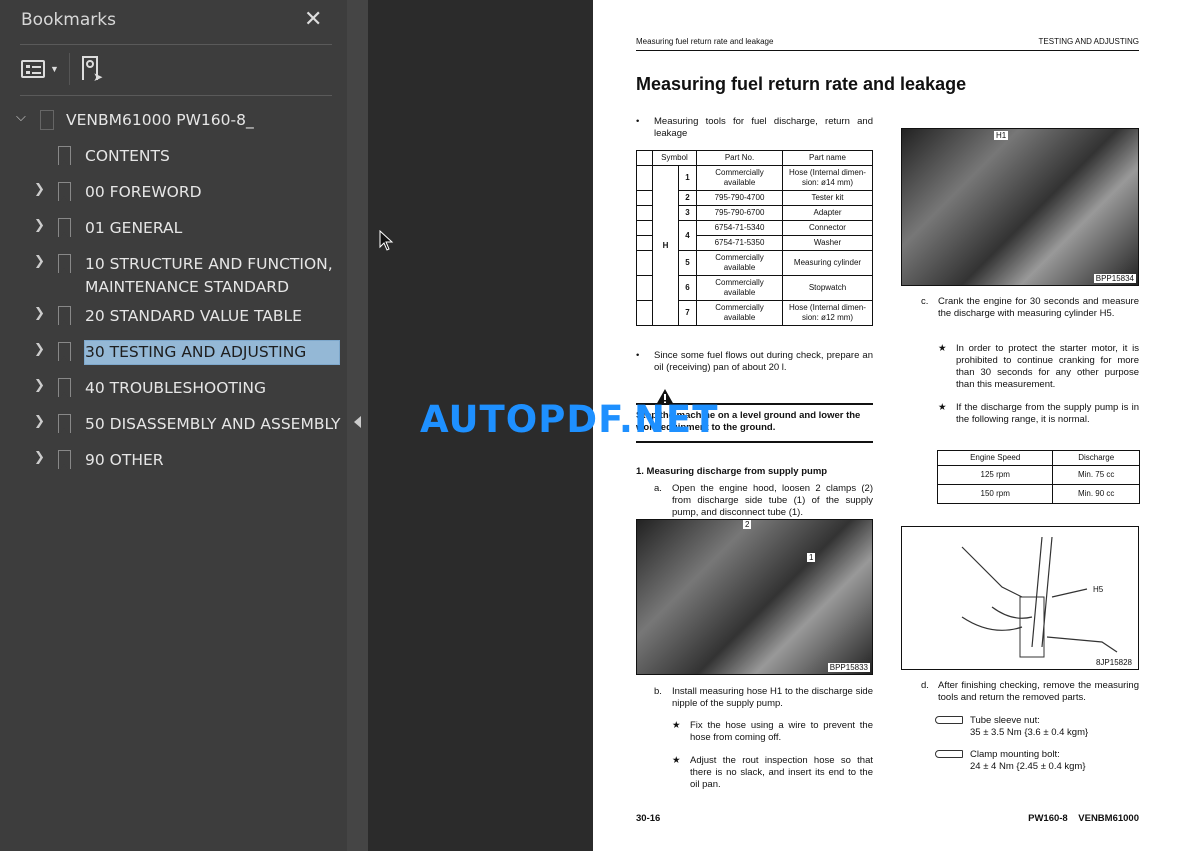 Image resolution: width=1200 pixels, height=851 pixels. Describe the element at coordinates (687, 313) in the screenshot. I see `cell: 7` at that location.